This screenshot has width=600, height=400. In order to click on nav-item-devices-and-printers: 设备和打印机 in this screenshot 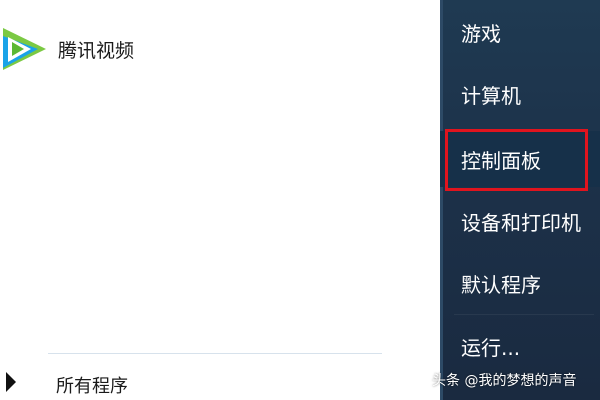, I will do `click(520, 221)`.